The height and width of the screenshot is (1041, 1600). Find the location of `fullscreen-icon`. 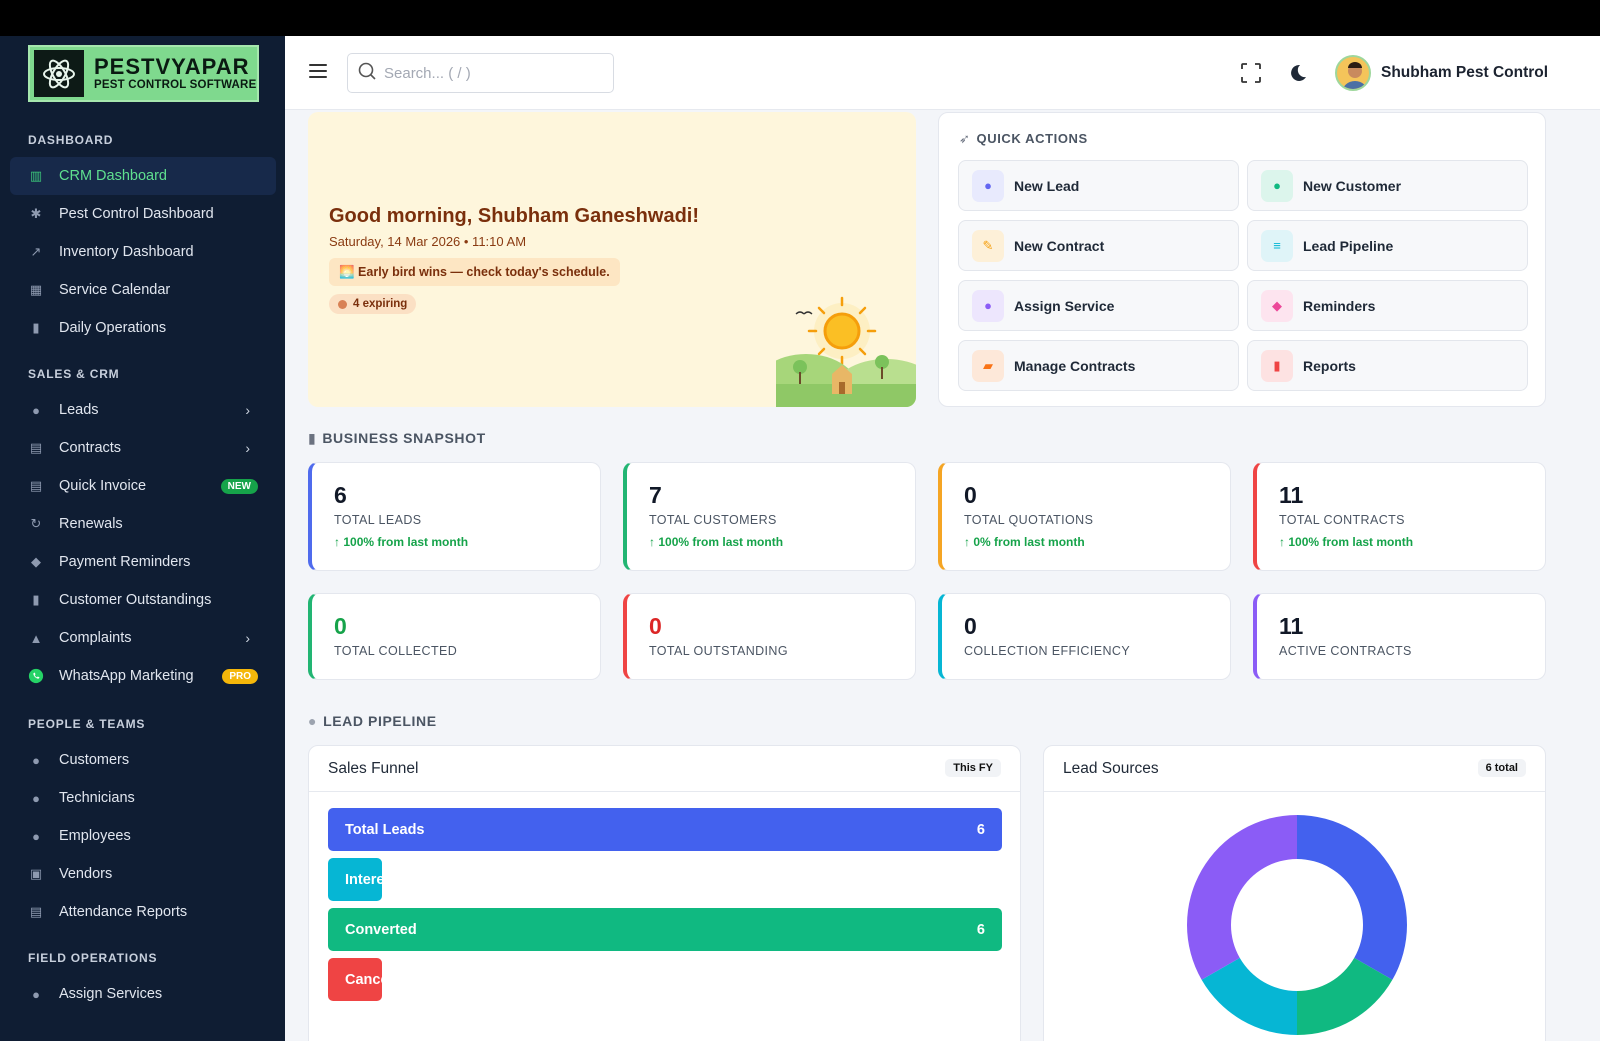

fullscreen-icon is located at coordinates (1251, 73).